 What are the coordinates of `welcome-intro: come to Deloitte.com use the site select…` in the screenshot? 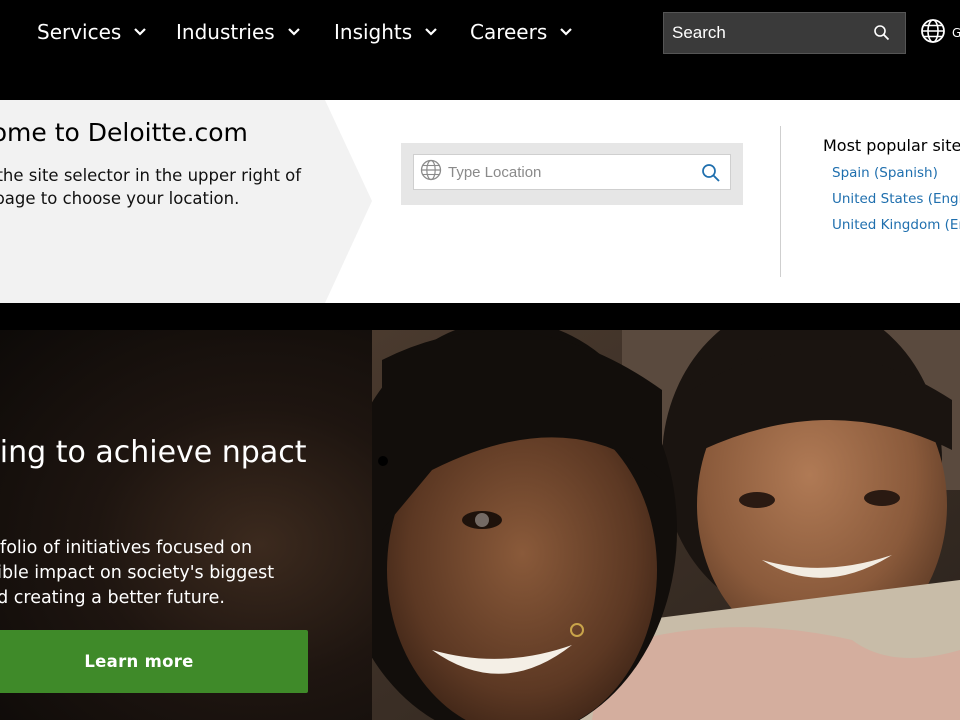 It's located at (186, 201).